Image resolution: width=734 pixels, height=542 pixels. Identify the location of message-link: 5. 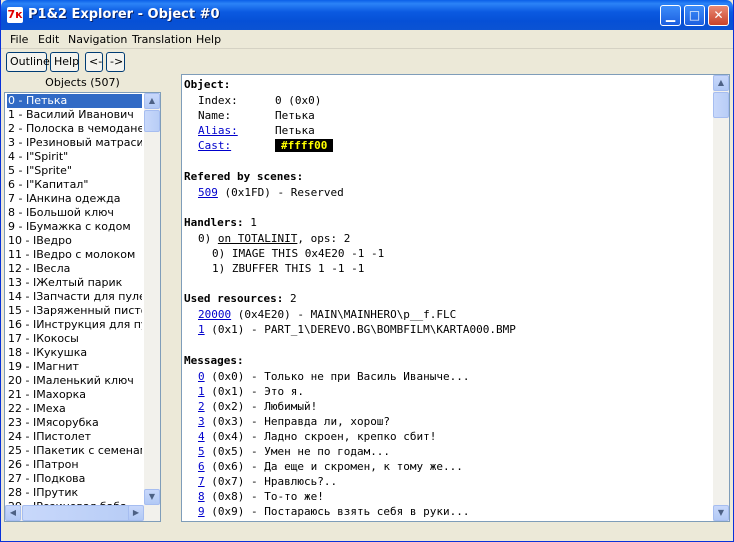
(201, 451).